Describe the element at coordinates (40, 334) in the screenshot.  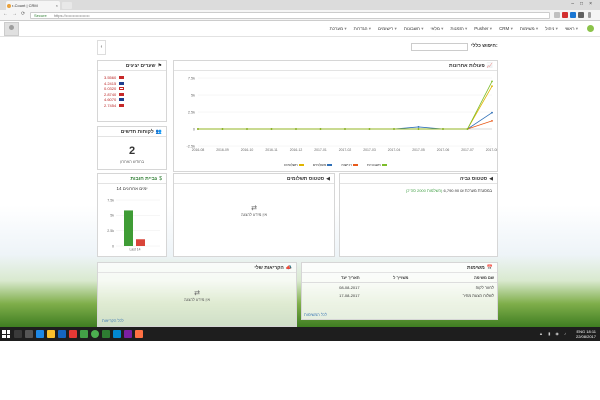
I see `edge-icon` at that location.